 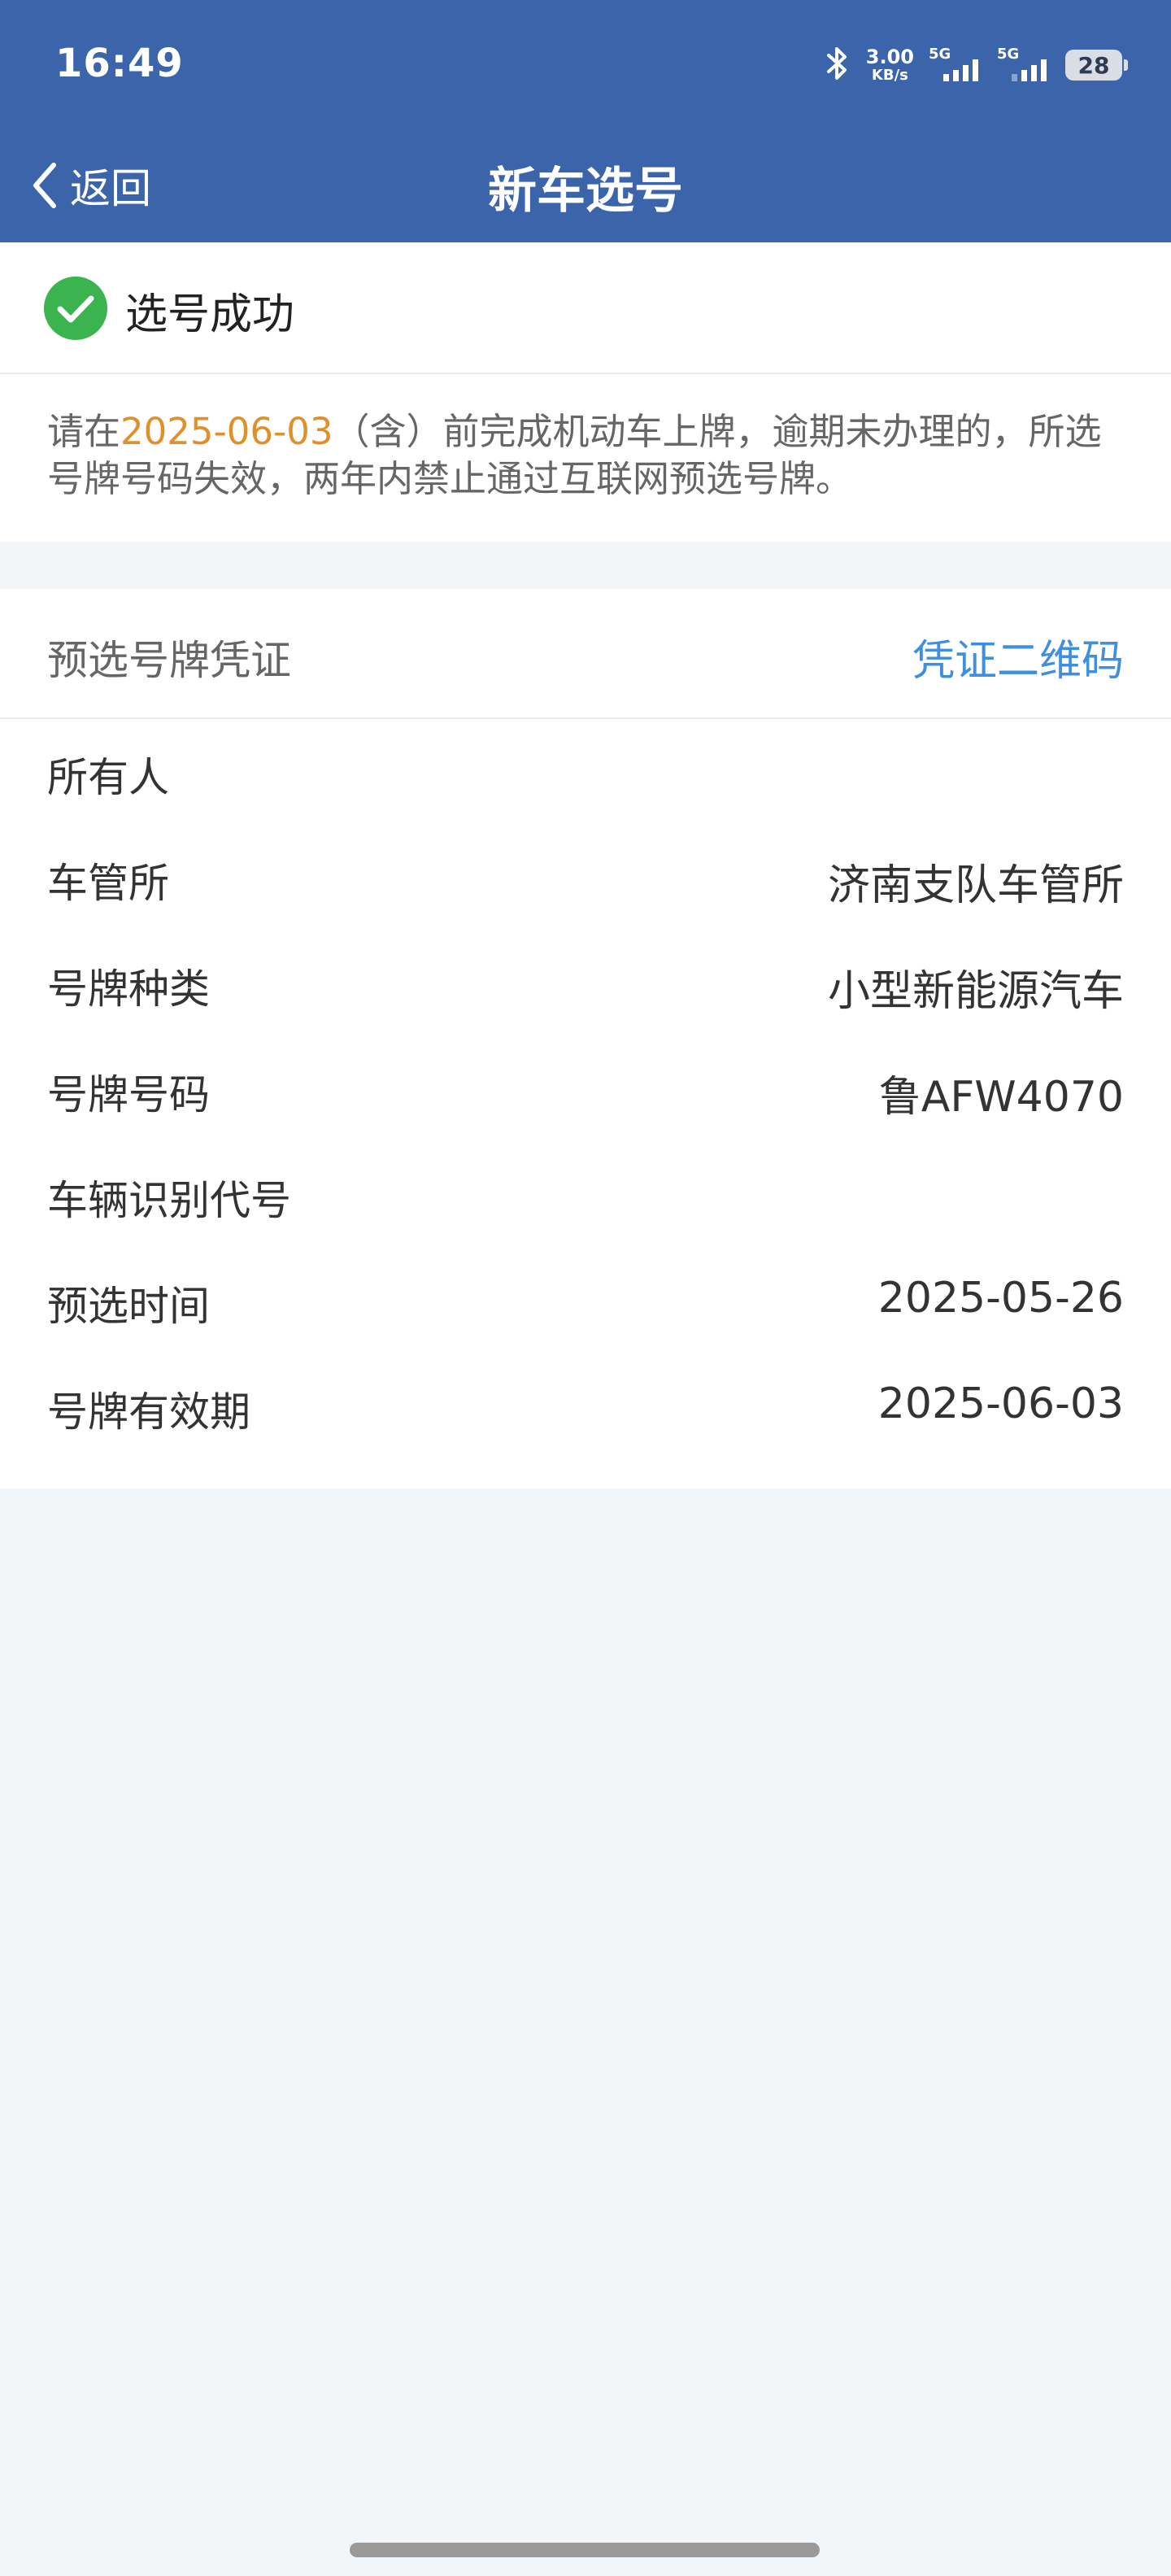 What do you see at coordinates (227, 431) in the screenshot?
I see `notice-date: 2025-06-03` at bounding box center [227, 431].